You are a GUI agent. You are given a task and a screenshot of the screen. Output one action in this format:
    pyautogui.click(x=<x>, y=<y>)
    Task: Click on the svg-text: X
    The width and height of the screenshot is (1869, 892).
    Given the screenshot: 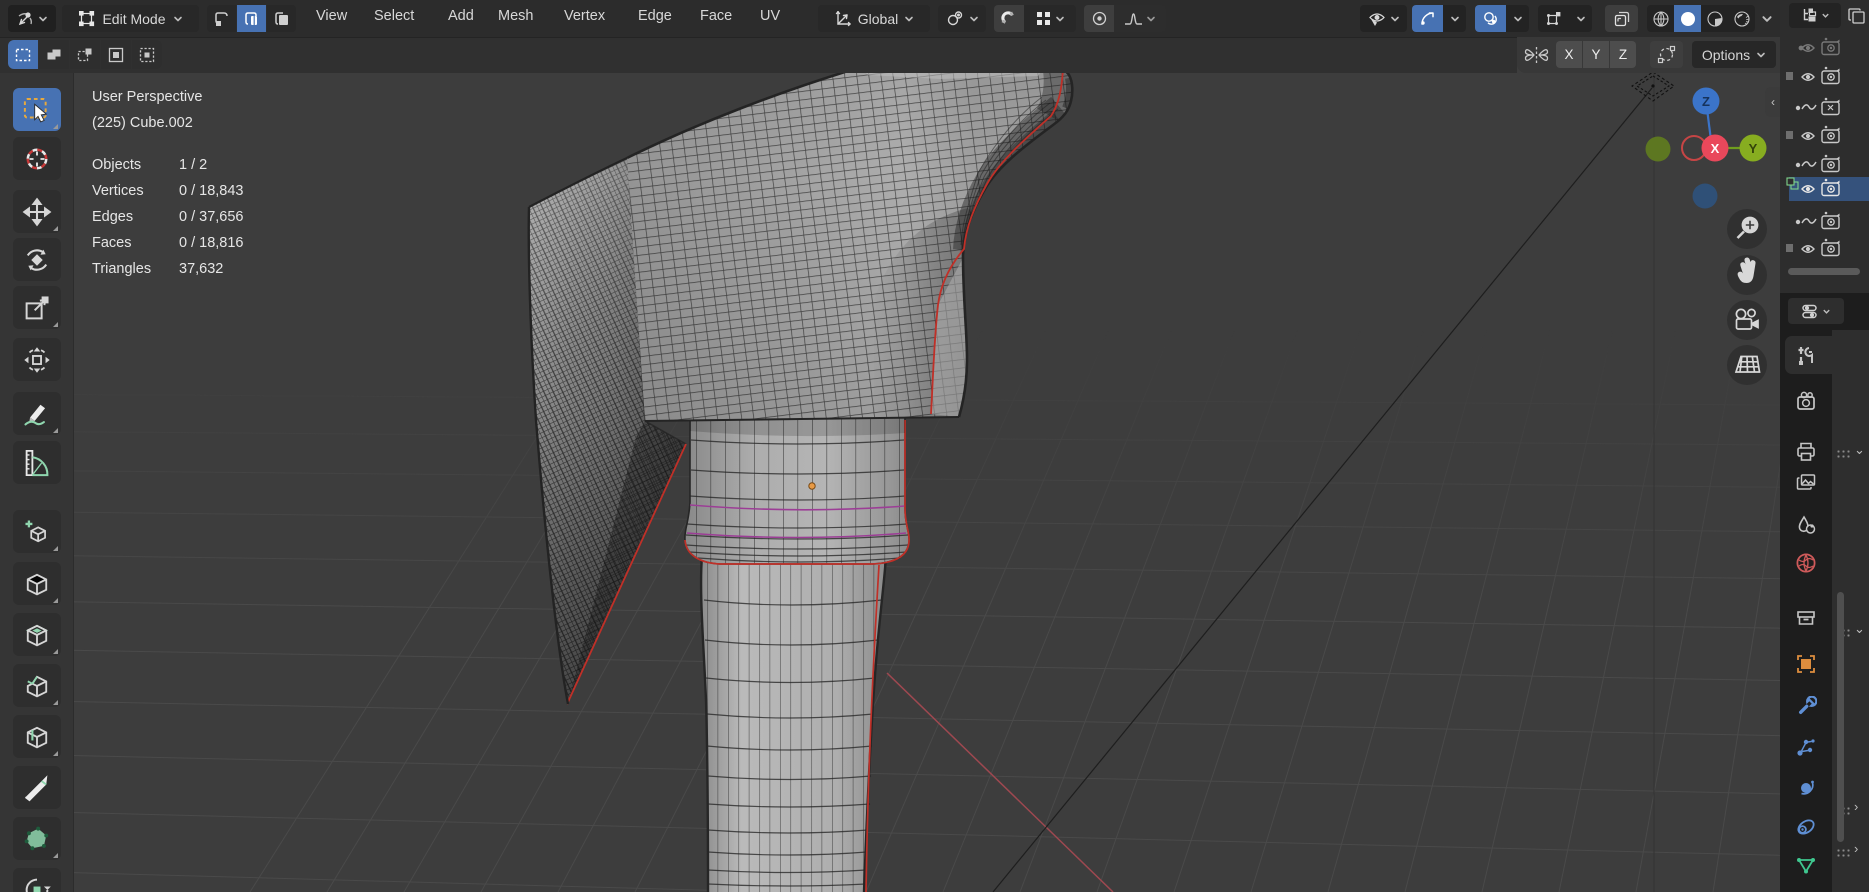 What is the action you would take?
    pyautogui.click(x=1715, y=148)
    